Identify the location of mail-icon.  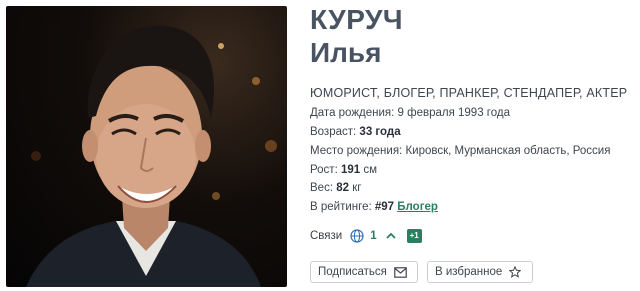
(400, 272).